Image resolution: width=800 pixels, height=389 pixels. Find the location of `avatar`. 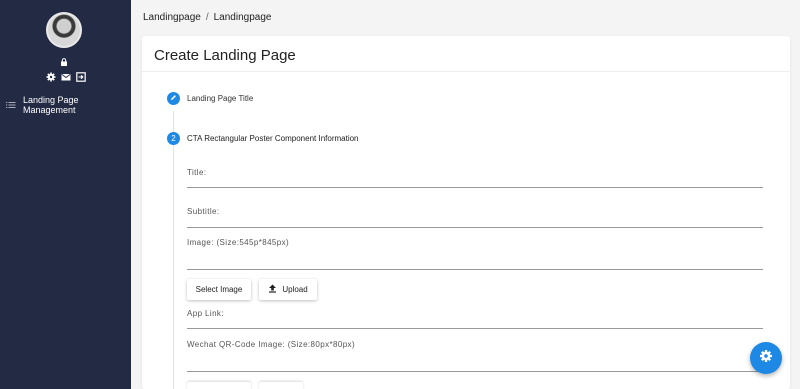

avatar is located at coordinates (64, 30).